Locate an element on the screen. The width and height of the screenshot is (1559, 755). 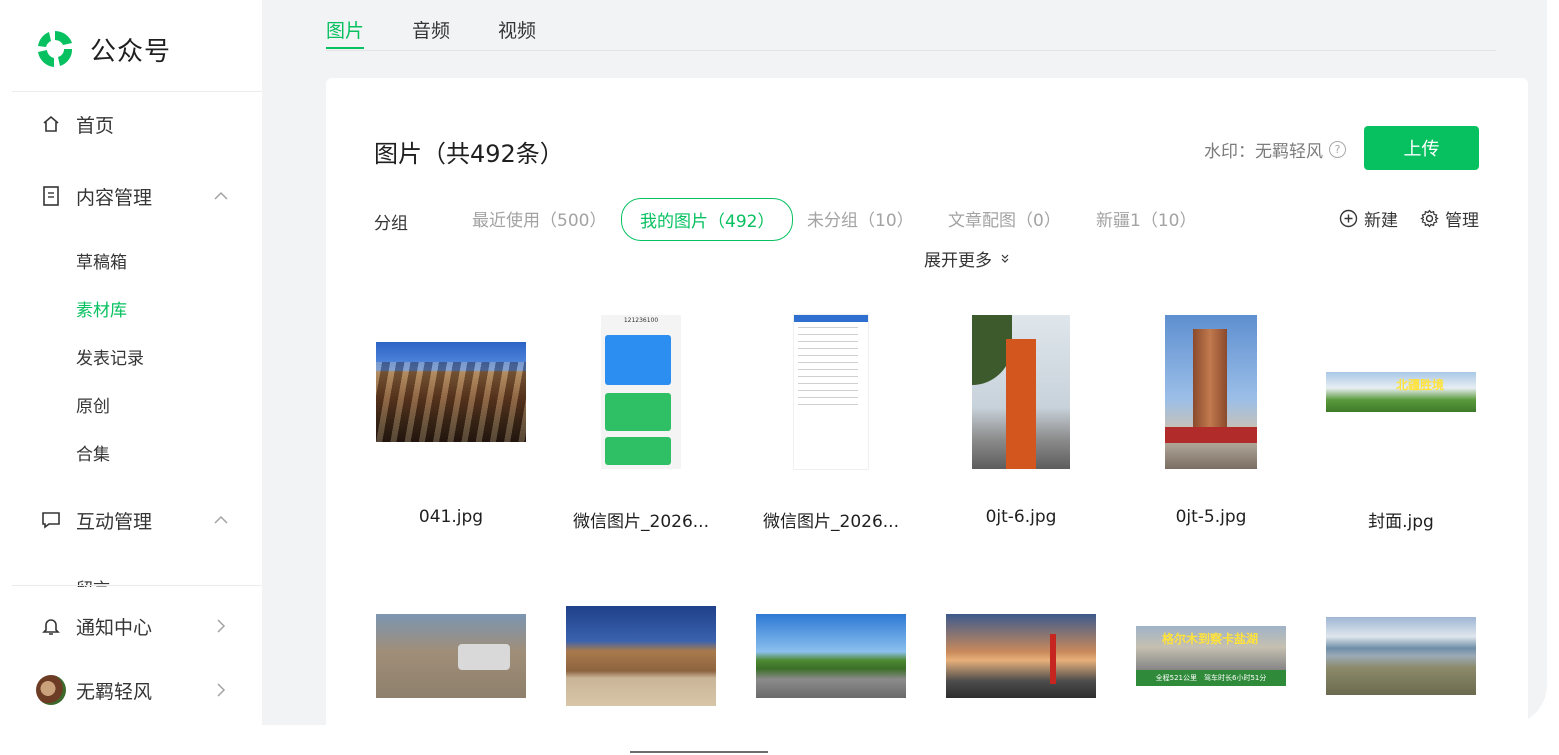
app-name: 公众号 is located at coordinates (131, 51).